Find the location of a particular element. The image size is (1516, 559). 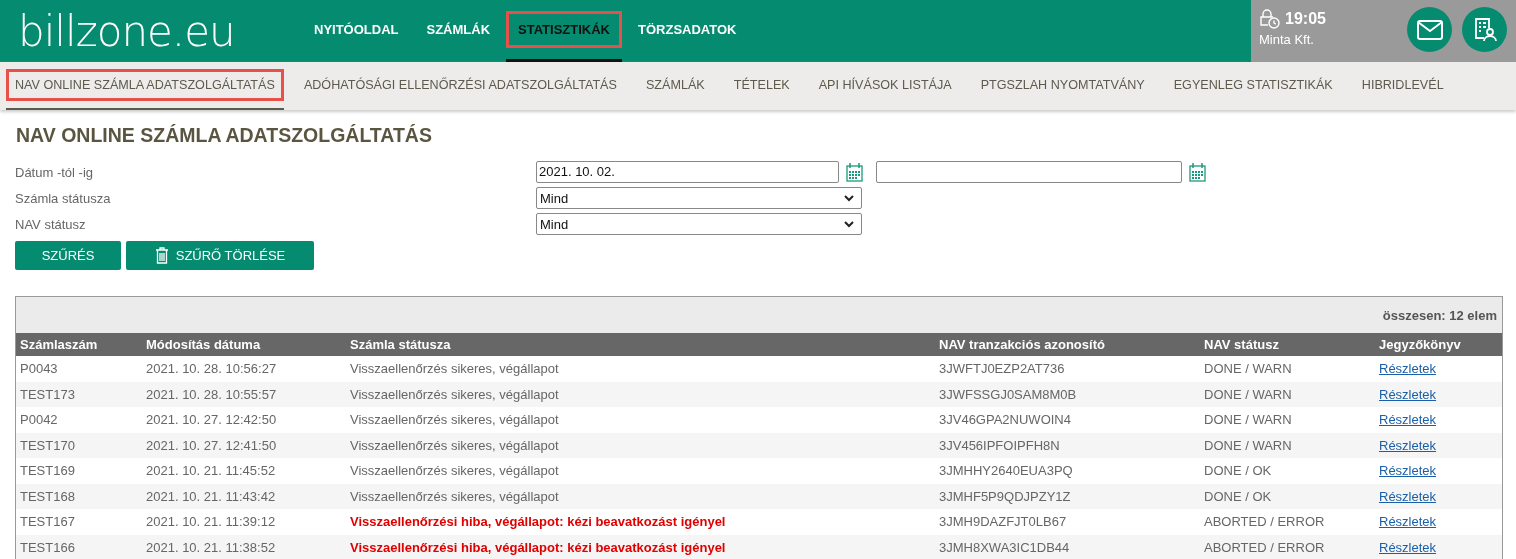

table-cell: 3JWFTJ0EZP2AT736 is located at coordinates (1067, 369).